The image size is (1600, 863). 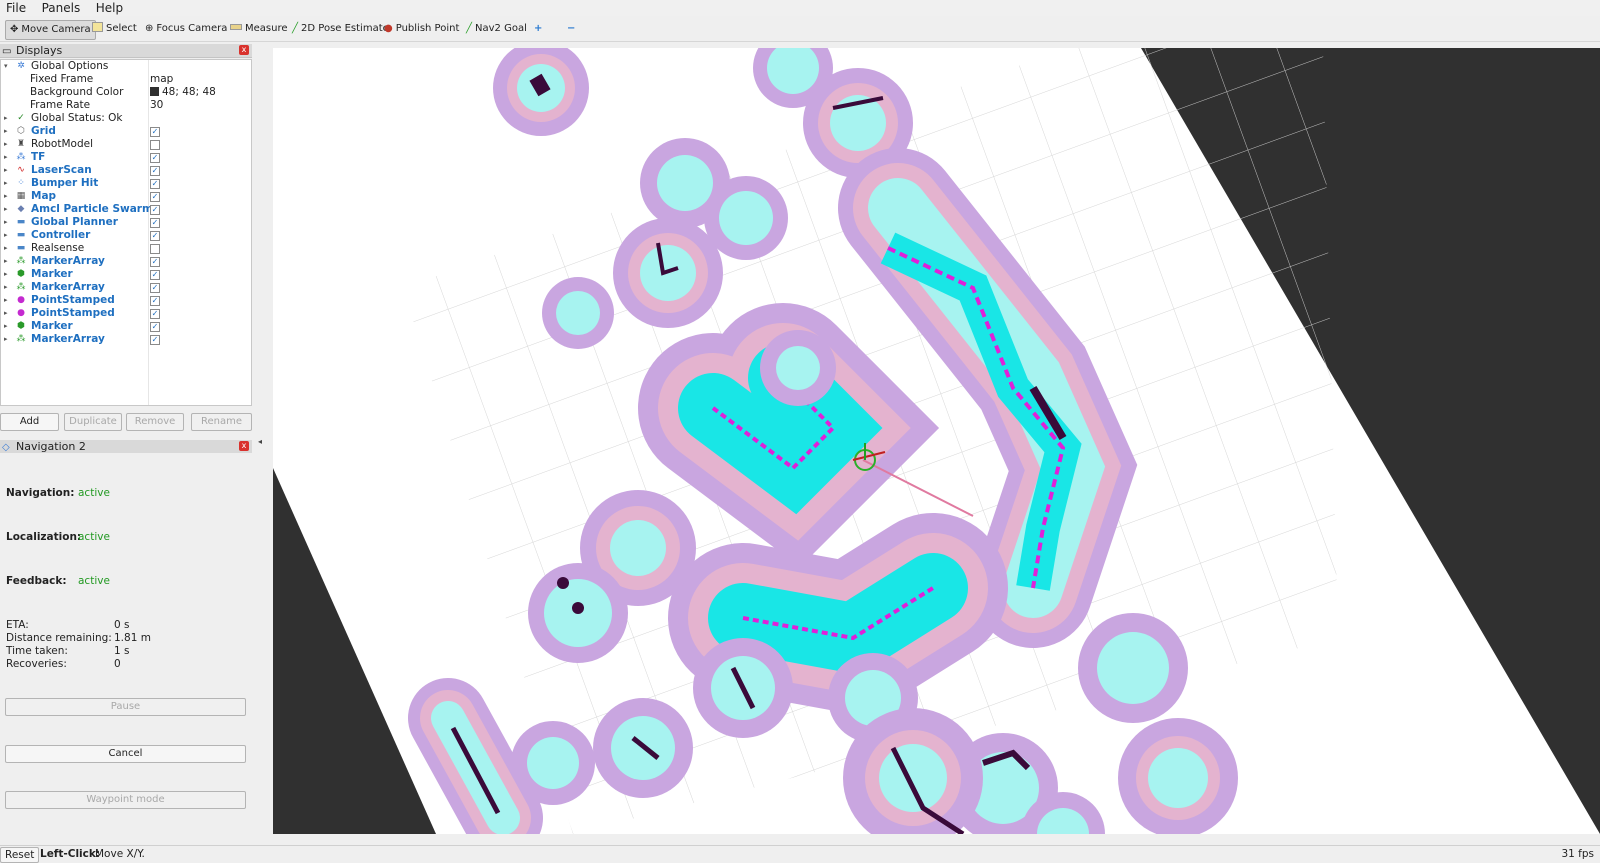 What do you see at coordinates (260, 441) in the screenshot?
I see `collapse-arrow-icon: ◂` at bounding box center [260, 441].